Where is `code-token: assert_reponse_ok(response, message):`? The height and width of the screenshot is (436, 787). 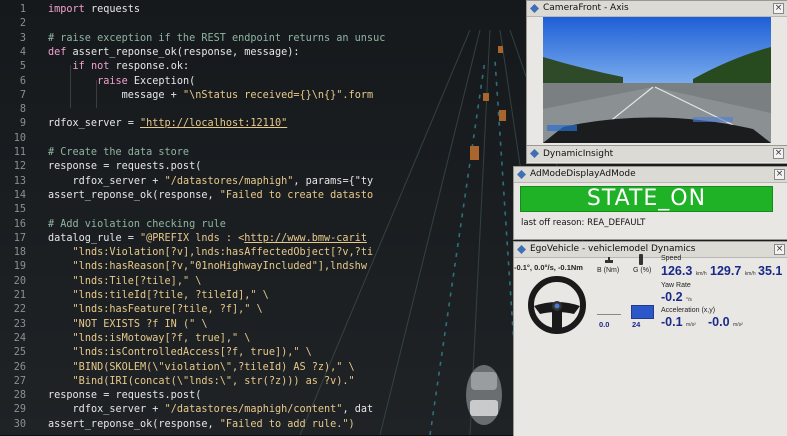
code-token: assert_reponse_ok(response, message): is located at coordinates (183, 52).